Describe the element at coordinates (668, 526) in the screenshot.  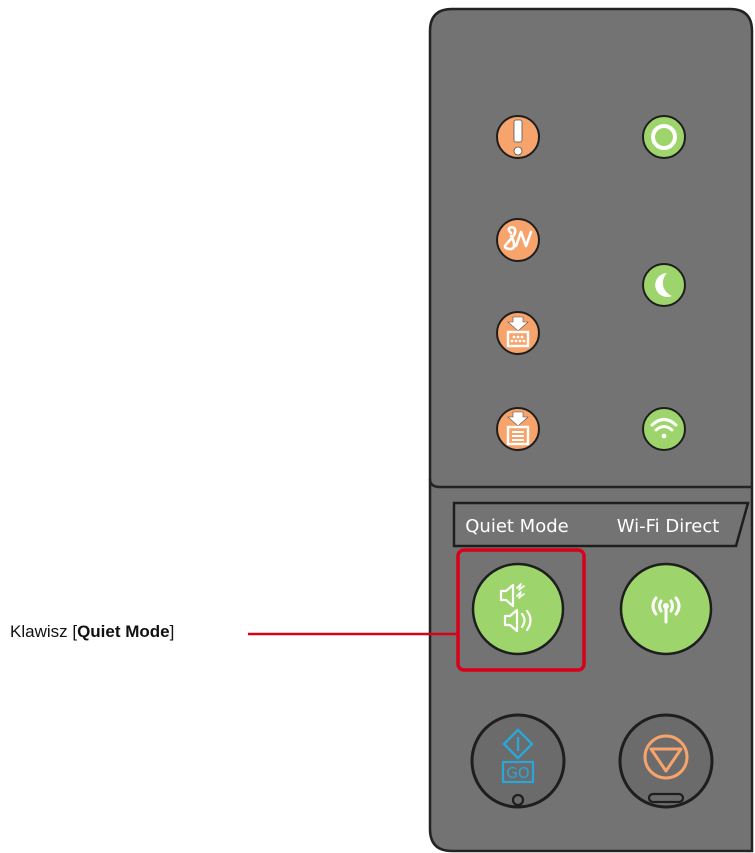
I see `wifi-direct-label: Wi-Fi Direct` at that location.